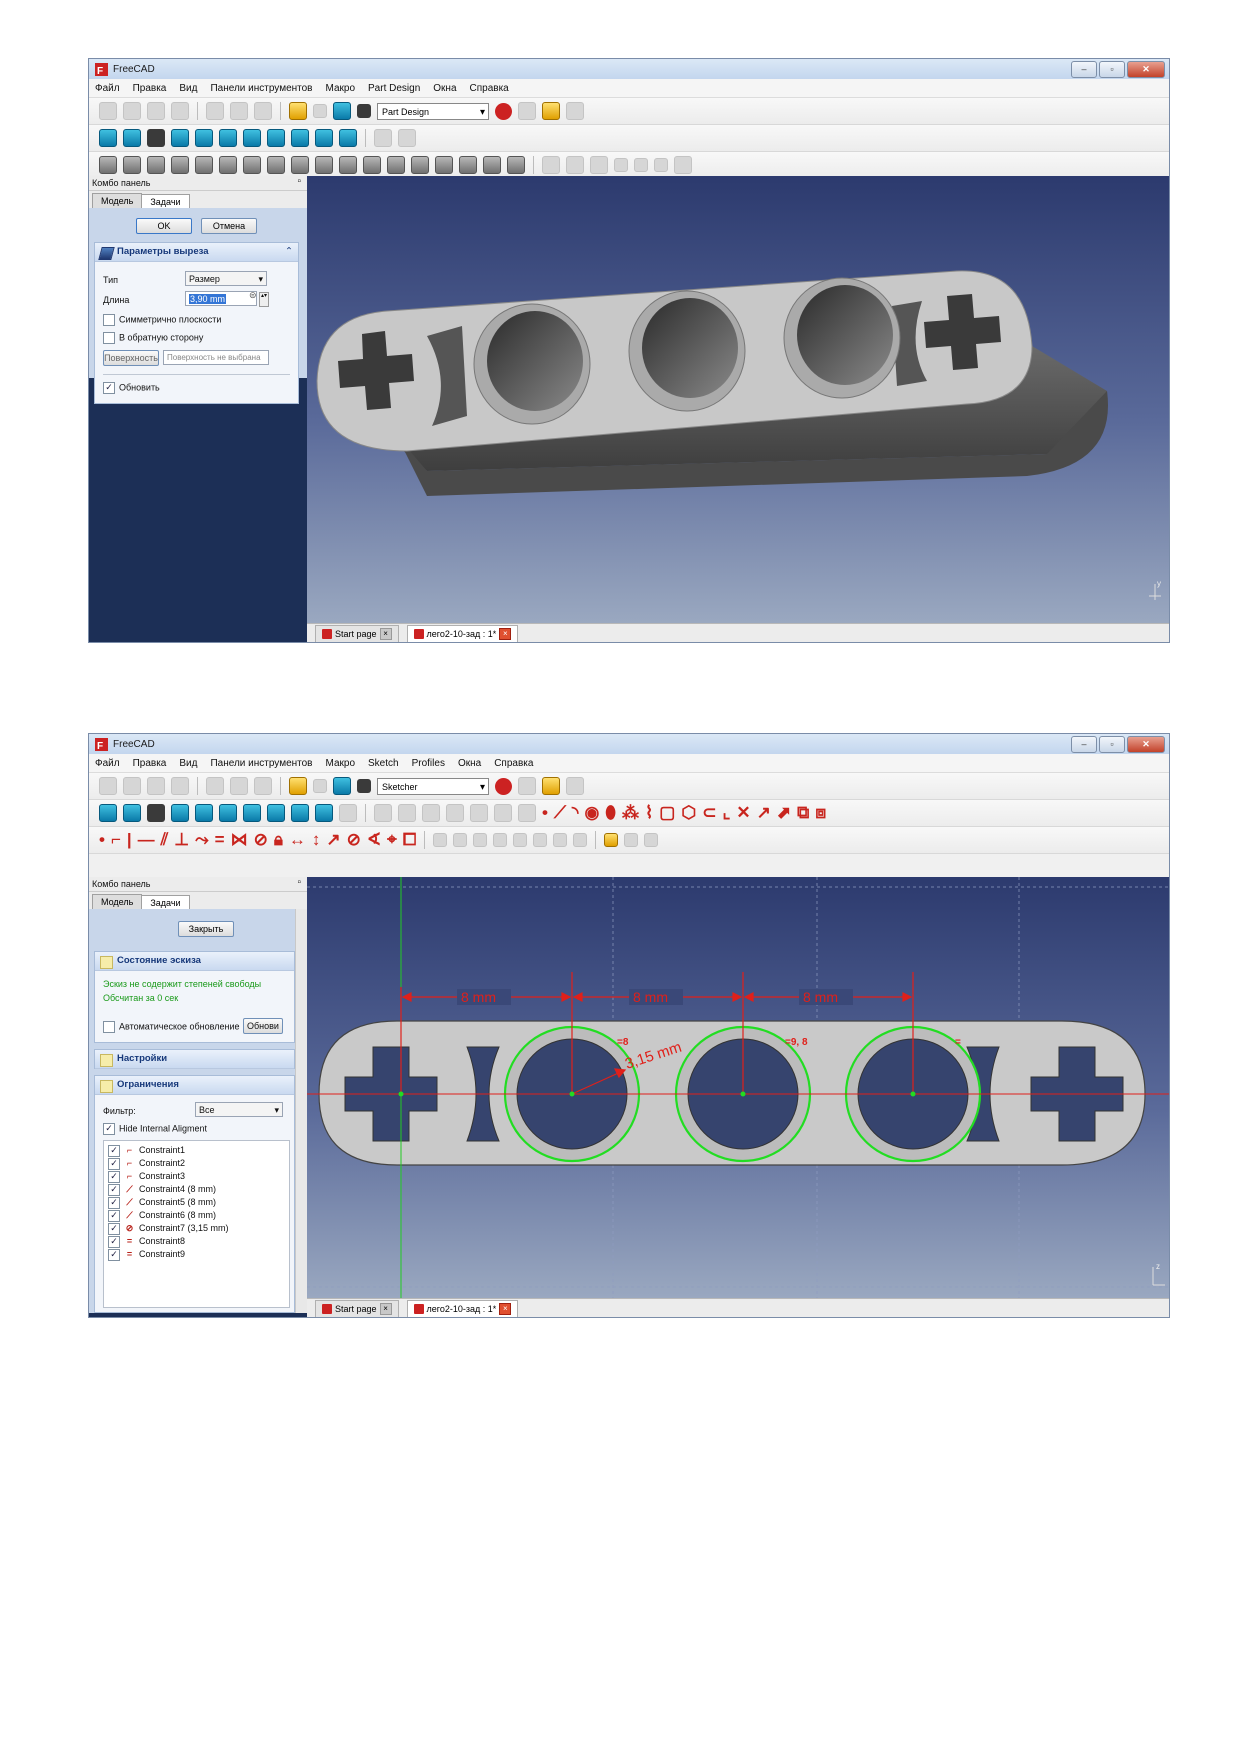 This screenshot has height=1752, width=1239. Describe the element at coordinates (229, 226) in the screenshot. I see `cancel-button: Отмена` at that location.